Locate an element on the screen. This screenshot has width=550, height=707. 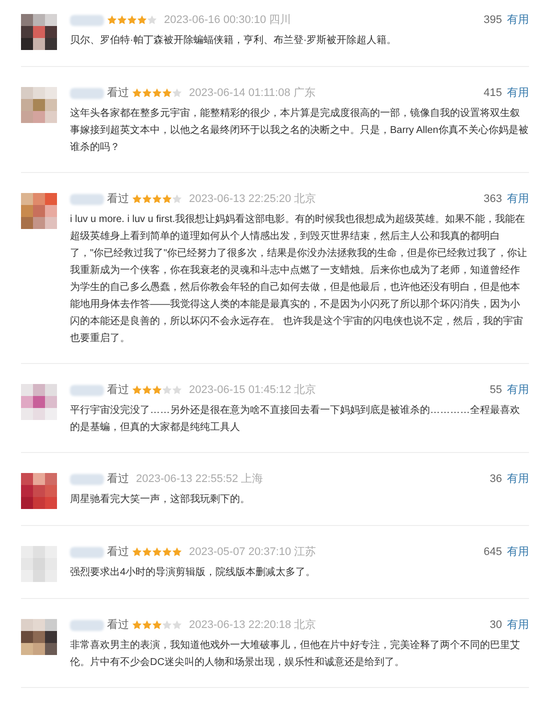
review-text: 这年头各家都在整多元宇宙，能整精彩的很少，本片算是完成度很高的一部，镜像自我的设置将双生叙事嫁接到超英文本中，以他之名最终闭环于以我之名的决断之中。只是，Barry Allen你真不关心你妈是被谁杀的吗？ is located at coordinates (299, 130).